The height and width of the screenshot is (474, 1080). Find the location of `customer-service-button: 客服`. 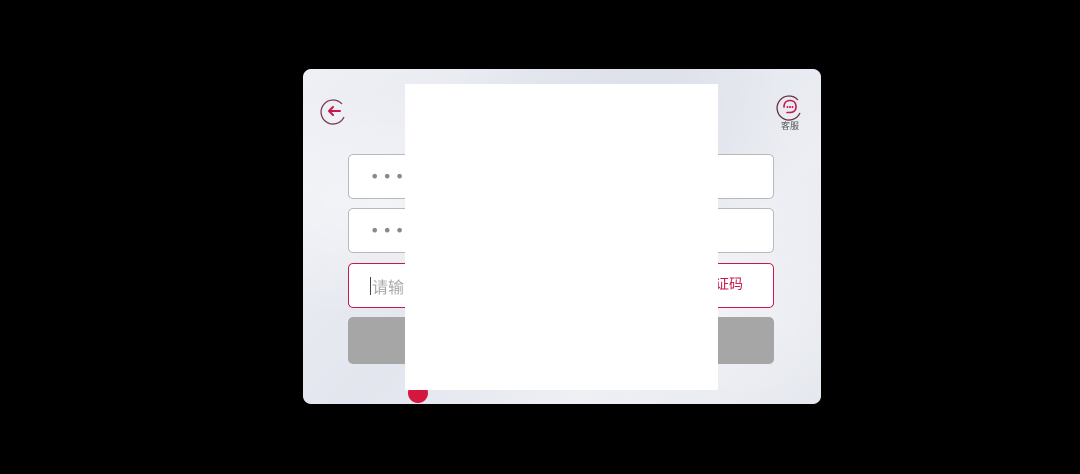

customer-service-button: 客服 is located at coordinates (790, 113).